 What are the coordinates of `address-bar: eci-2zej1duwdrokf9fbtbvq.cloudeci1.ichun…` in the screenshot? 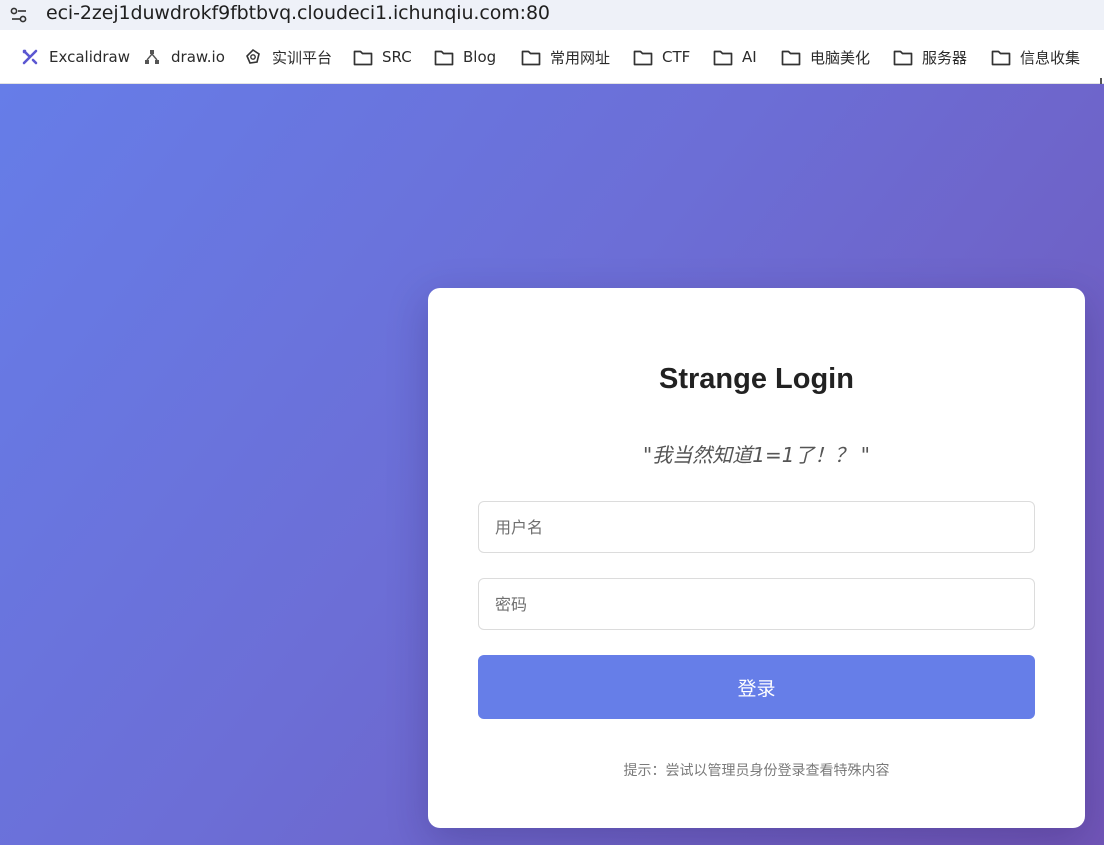 It's located at (552, 15).